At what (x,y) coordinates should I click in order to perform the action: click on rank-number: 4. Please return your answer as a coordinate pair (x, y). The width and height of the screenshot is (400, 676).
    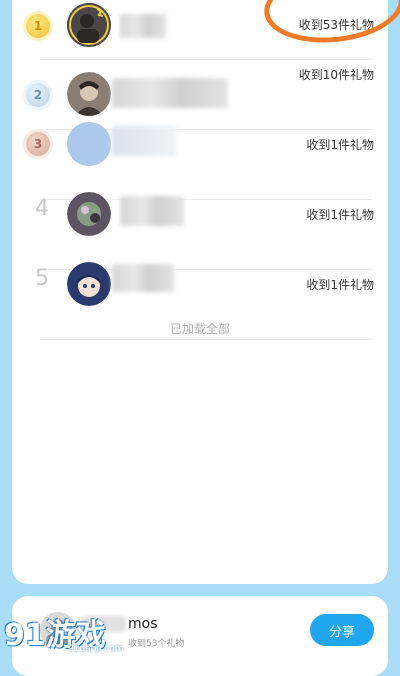
    Looking at the image, I should click on (42, 208).